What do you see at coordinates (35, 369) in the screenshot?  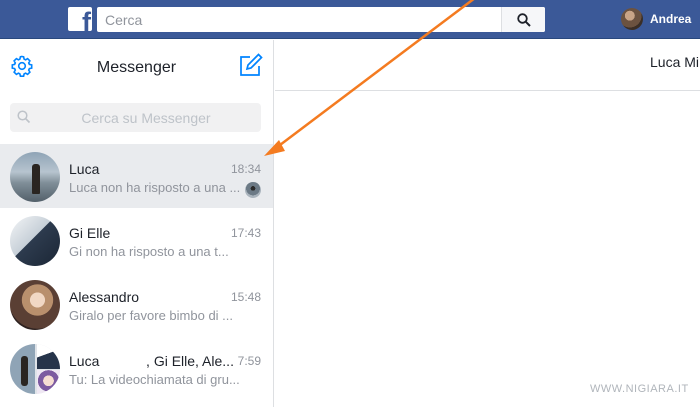 I see `group-avatar` at bounding box center [35, 369].